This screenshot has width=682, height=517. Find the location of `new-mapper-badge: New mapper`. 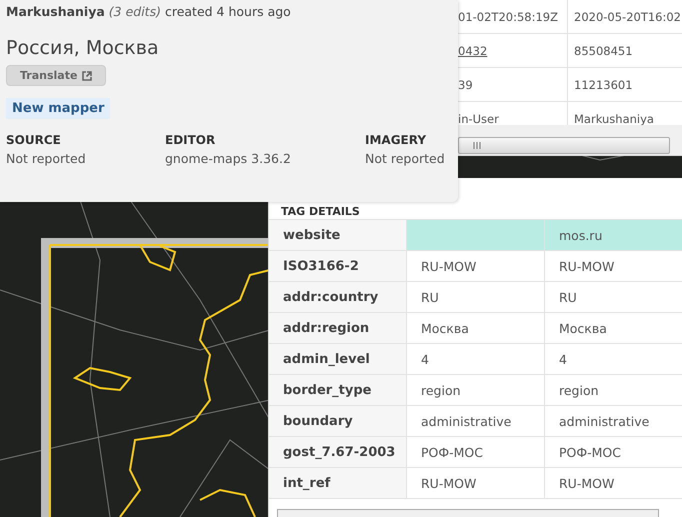

new-mapper-badge: New mapper is located at coordinates (58, 108).